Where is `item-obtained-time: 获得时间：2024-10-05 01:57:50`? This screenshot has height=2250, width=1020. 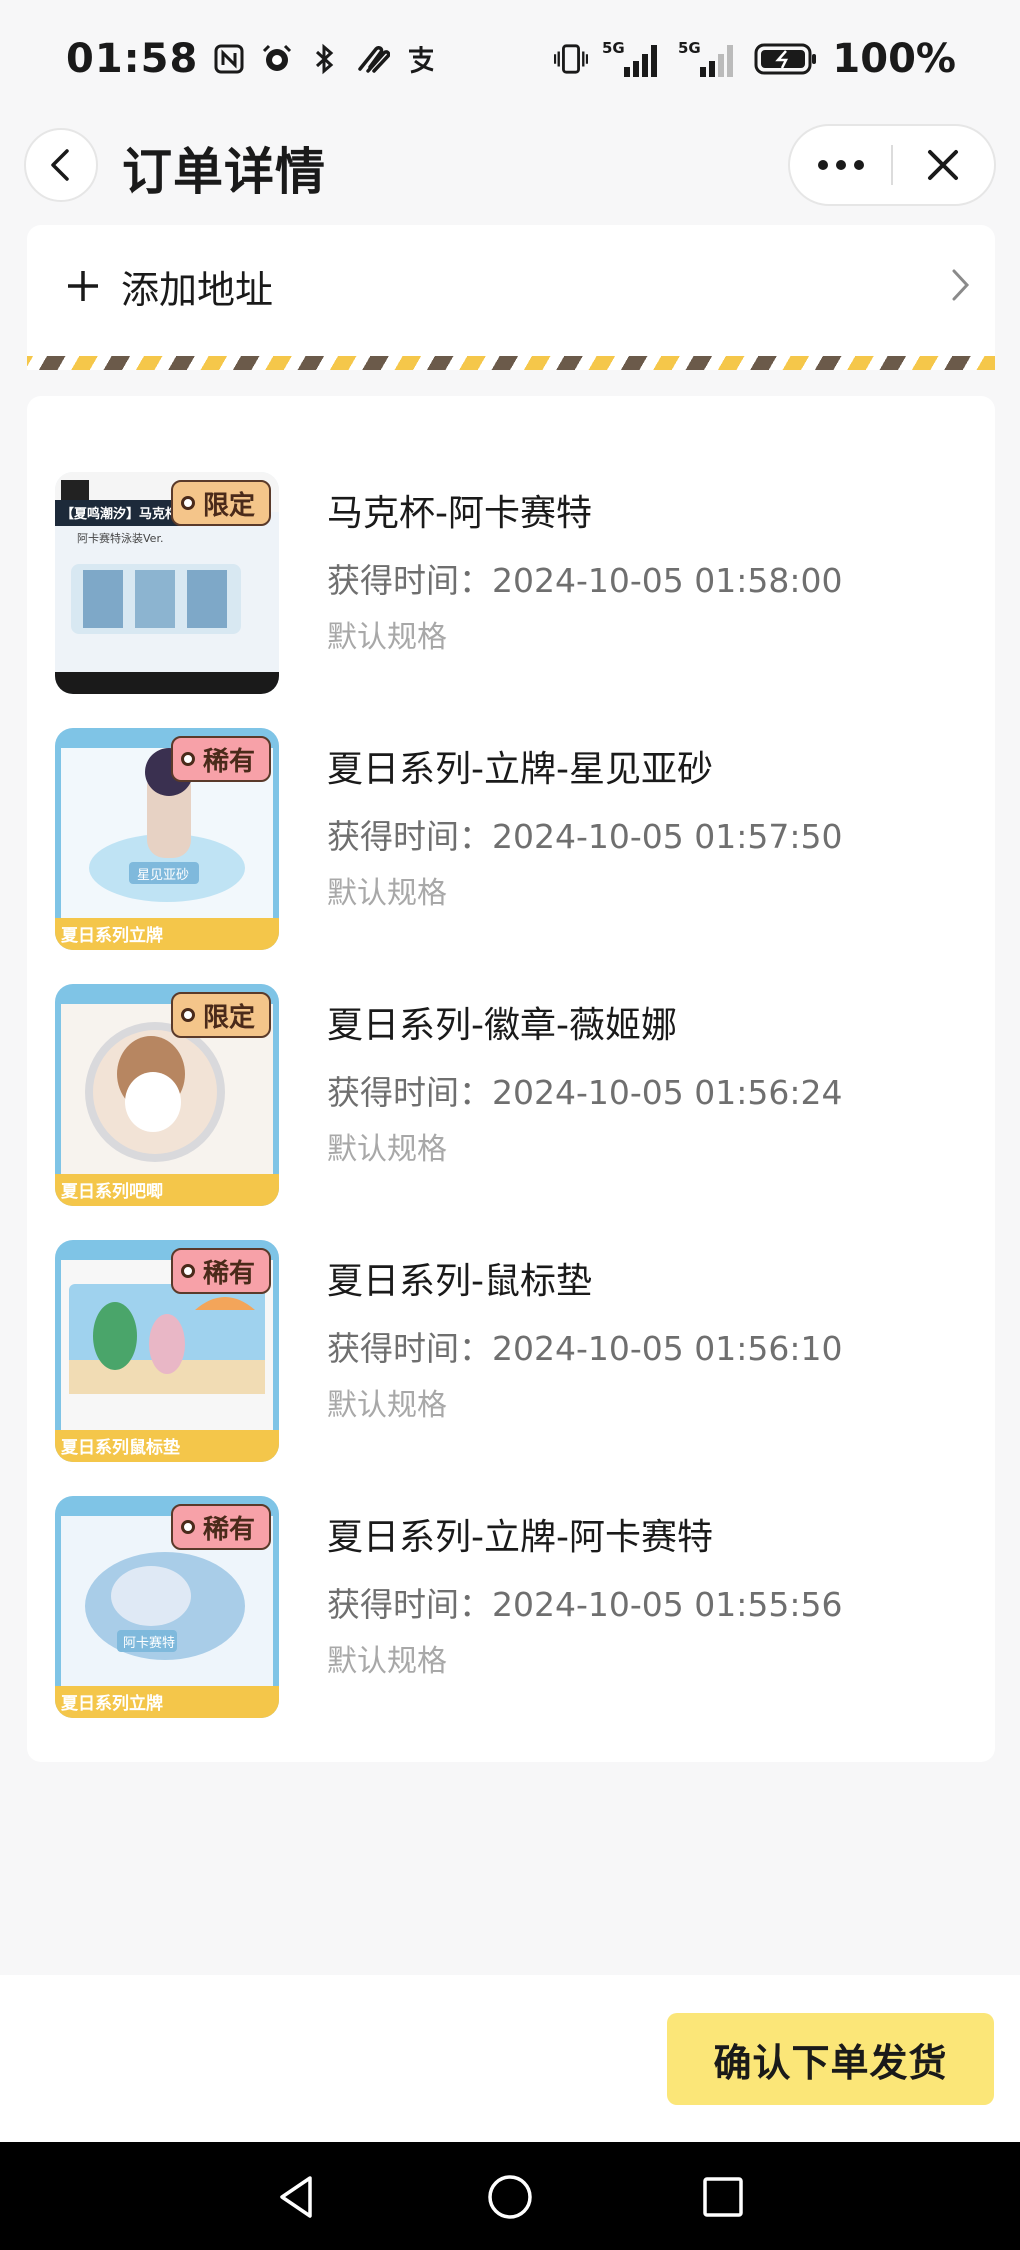
item-obtained-time: 获得时间：2024-10-05 01:57:50 is located at coordinates (585, 836).